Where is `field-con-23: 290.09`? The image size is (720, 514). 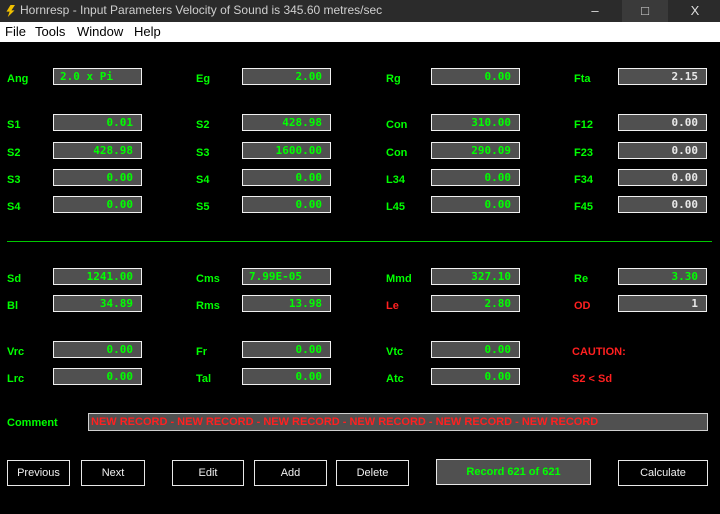
field-con-23: 290.09 is located at coordinates (475, 150).